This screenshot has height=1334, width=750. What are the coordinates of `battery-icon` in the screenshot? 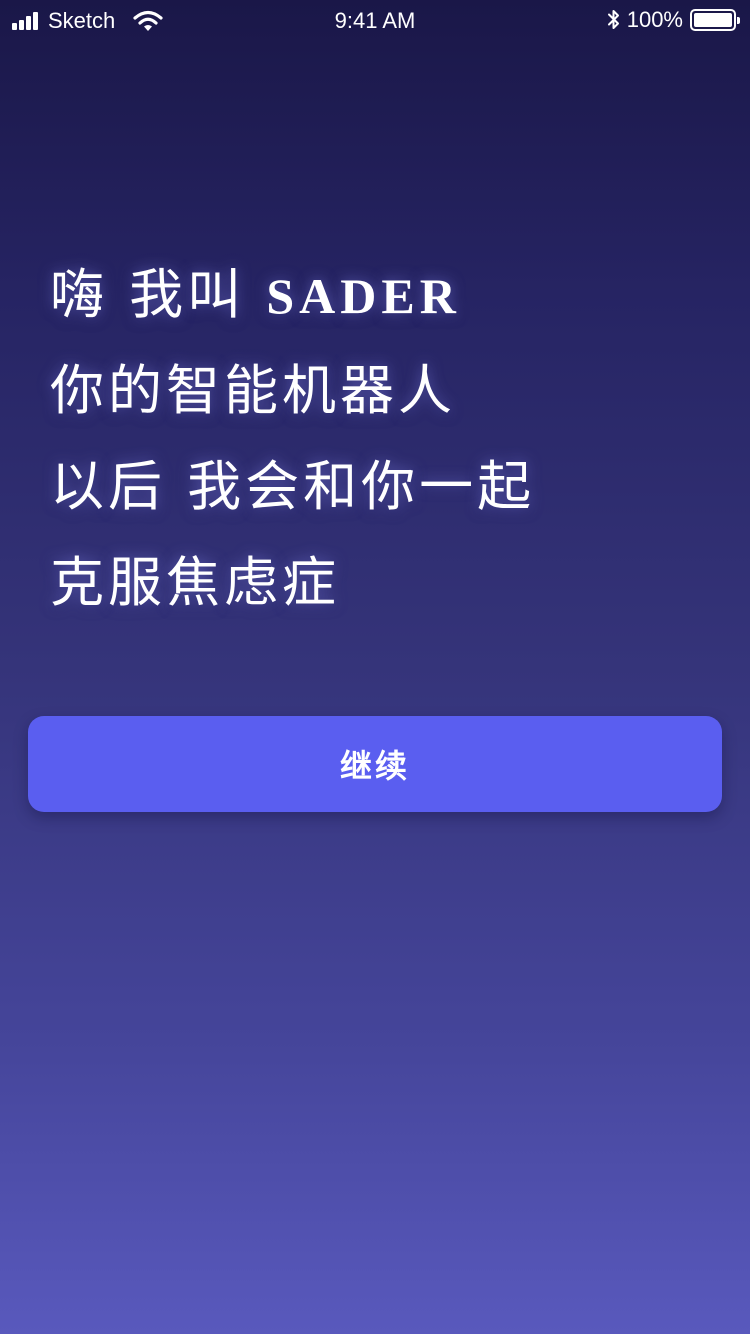 It's located at (715, 20).